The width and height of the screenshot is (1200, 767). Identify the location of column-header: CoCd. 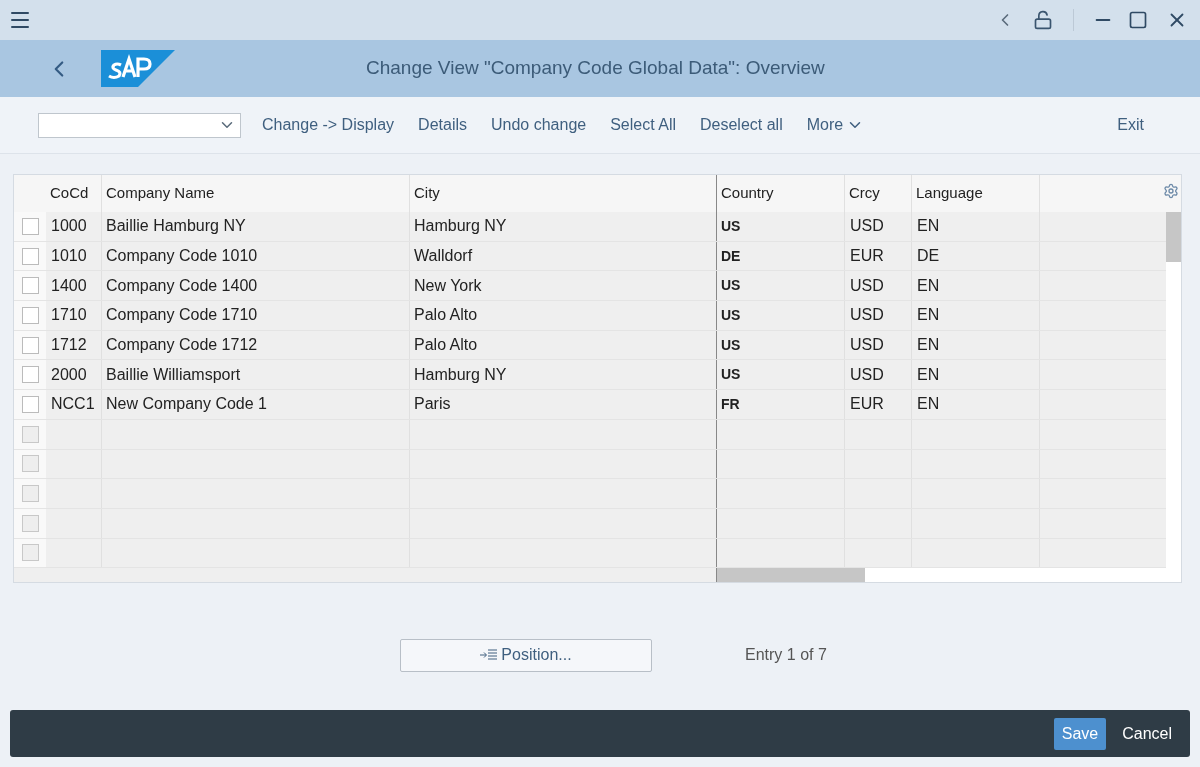
(74, 193).